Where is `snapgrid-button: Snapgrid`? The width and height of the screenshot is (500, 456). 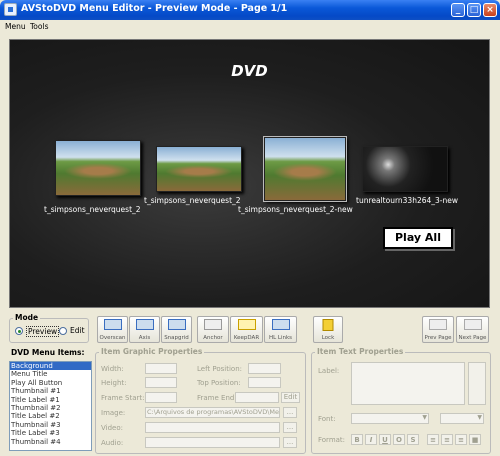
snapgrid-button: Snapgrid is located at coordinates (176, 329).